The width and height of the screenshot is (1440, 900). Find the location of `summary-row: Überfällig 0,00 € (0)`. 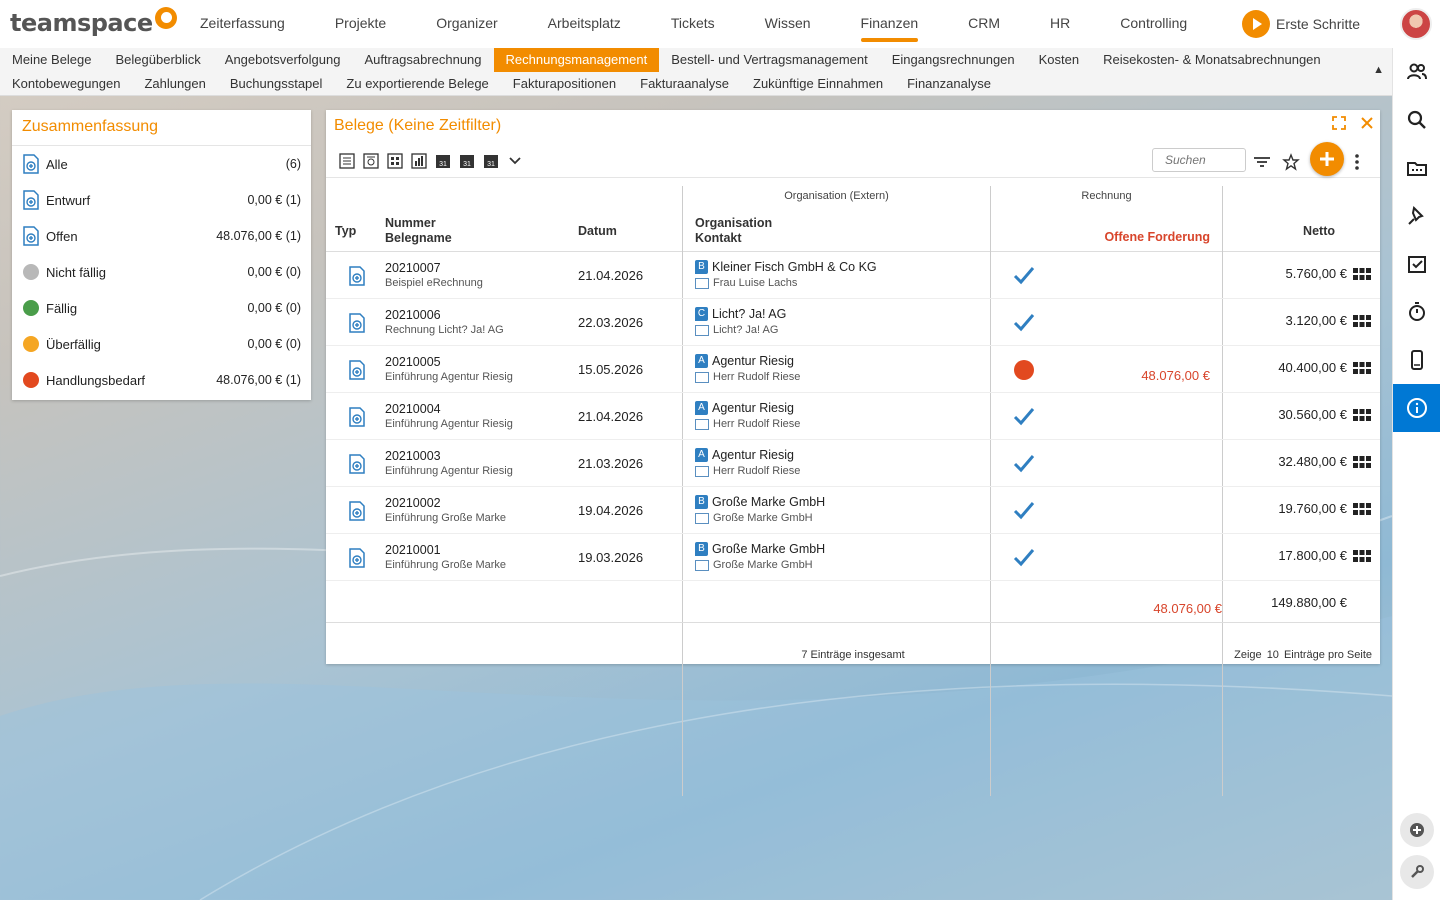

summary-row: Überfällig 0,00 € (0) is located at coordinates (161, 344).